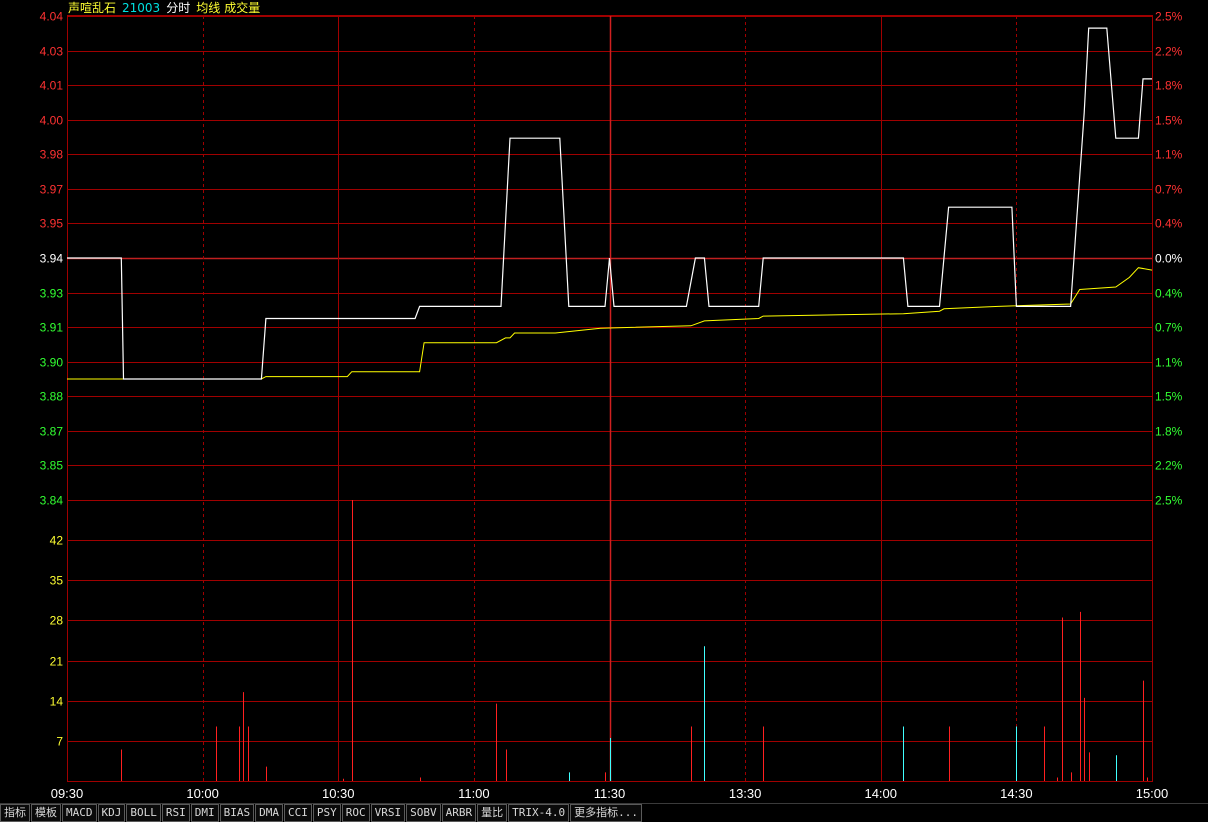 The height and width of the screenshot is (822, 1208). What do you see at coordinates (111, 813) in the screenshot?
I see `indicator-tab: KDJ` at bounding box center [111, 813].